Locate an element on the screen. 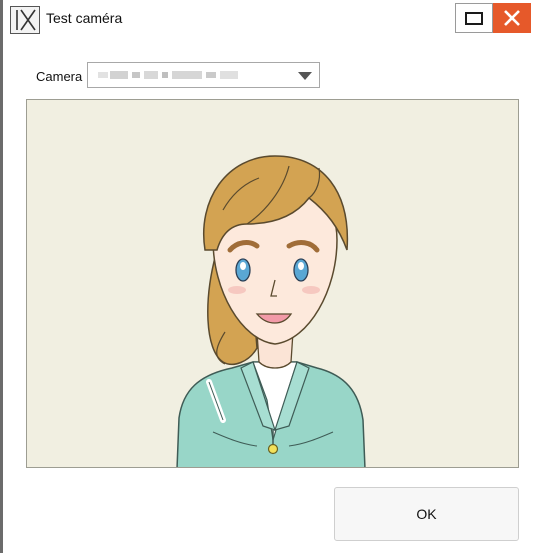 The width and height of the screenshot is (533, 553). ok-button: OK is located at coordinates (426, 514).